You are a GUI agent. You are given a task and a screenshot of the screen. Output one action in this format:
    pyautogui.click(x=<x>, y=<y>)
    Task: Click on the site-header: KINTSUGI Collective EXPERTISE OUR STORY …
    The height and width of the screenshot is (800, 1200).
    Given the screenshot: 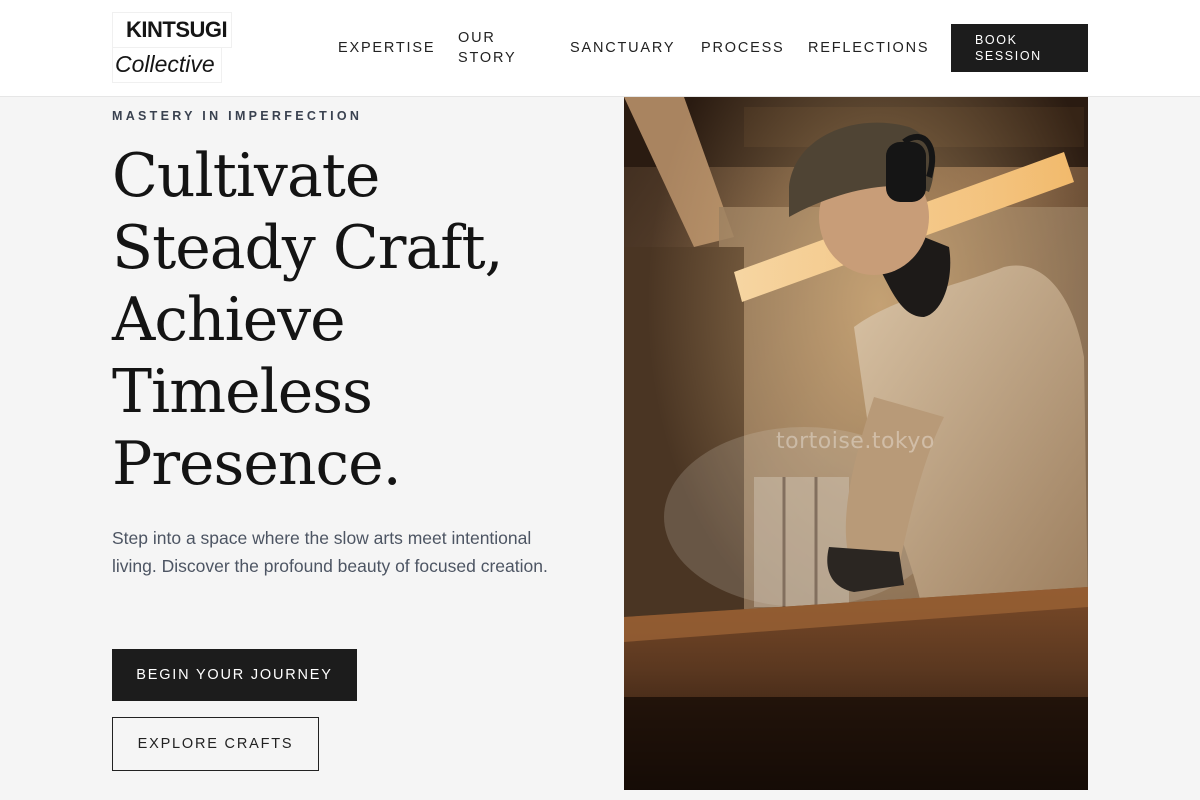 What is the action you would take?
    pyautogui.click(x=600, y=48)
    